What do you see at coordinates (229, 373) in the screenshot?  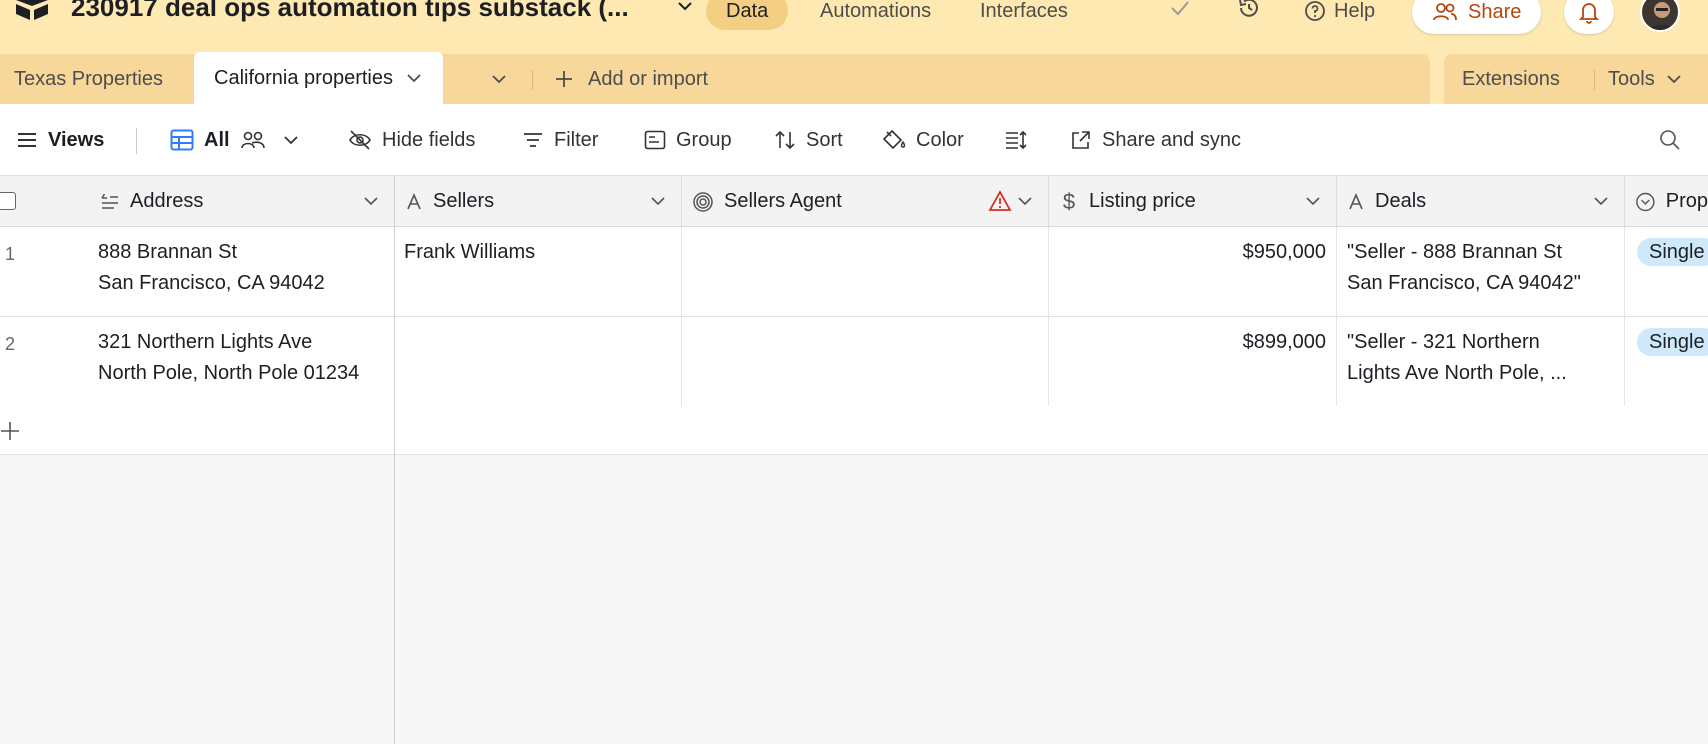 I see `address-line: North Pole, North Pole 01234` at bounding box center [229, 373].